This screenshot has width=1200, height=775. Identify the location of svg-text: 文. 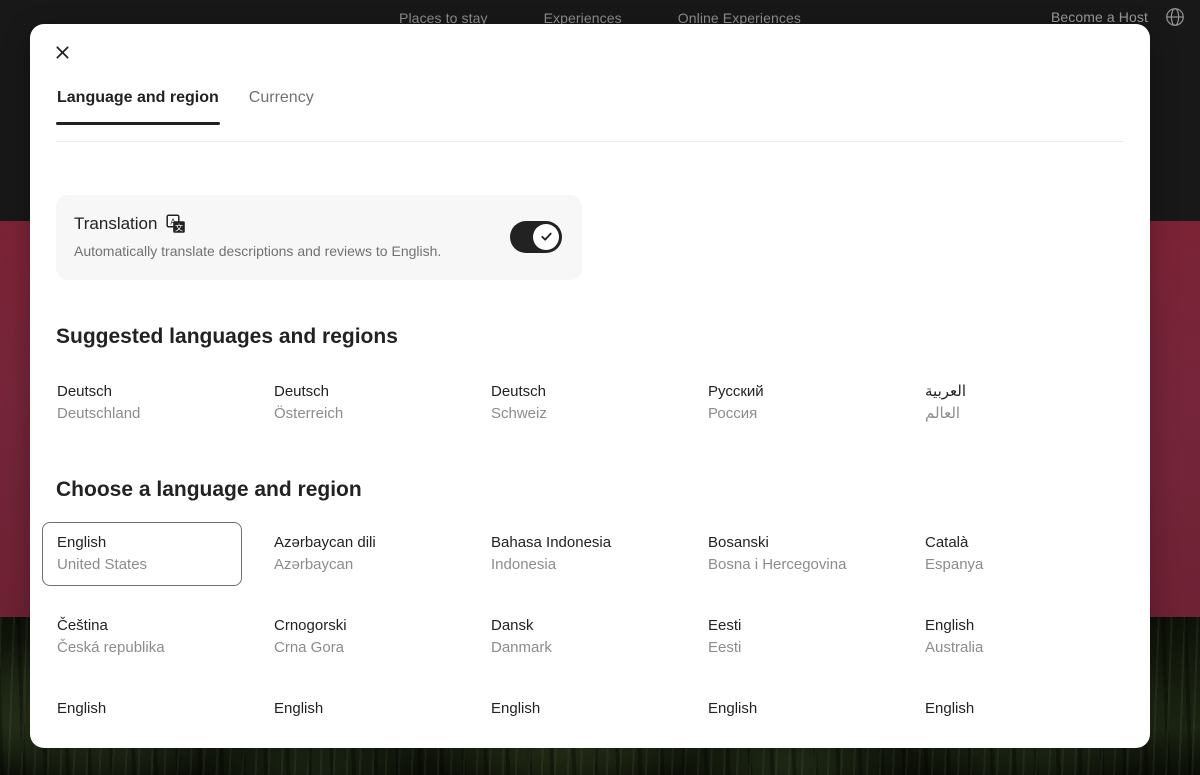
(179, 227).